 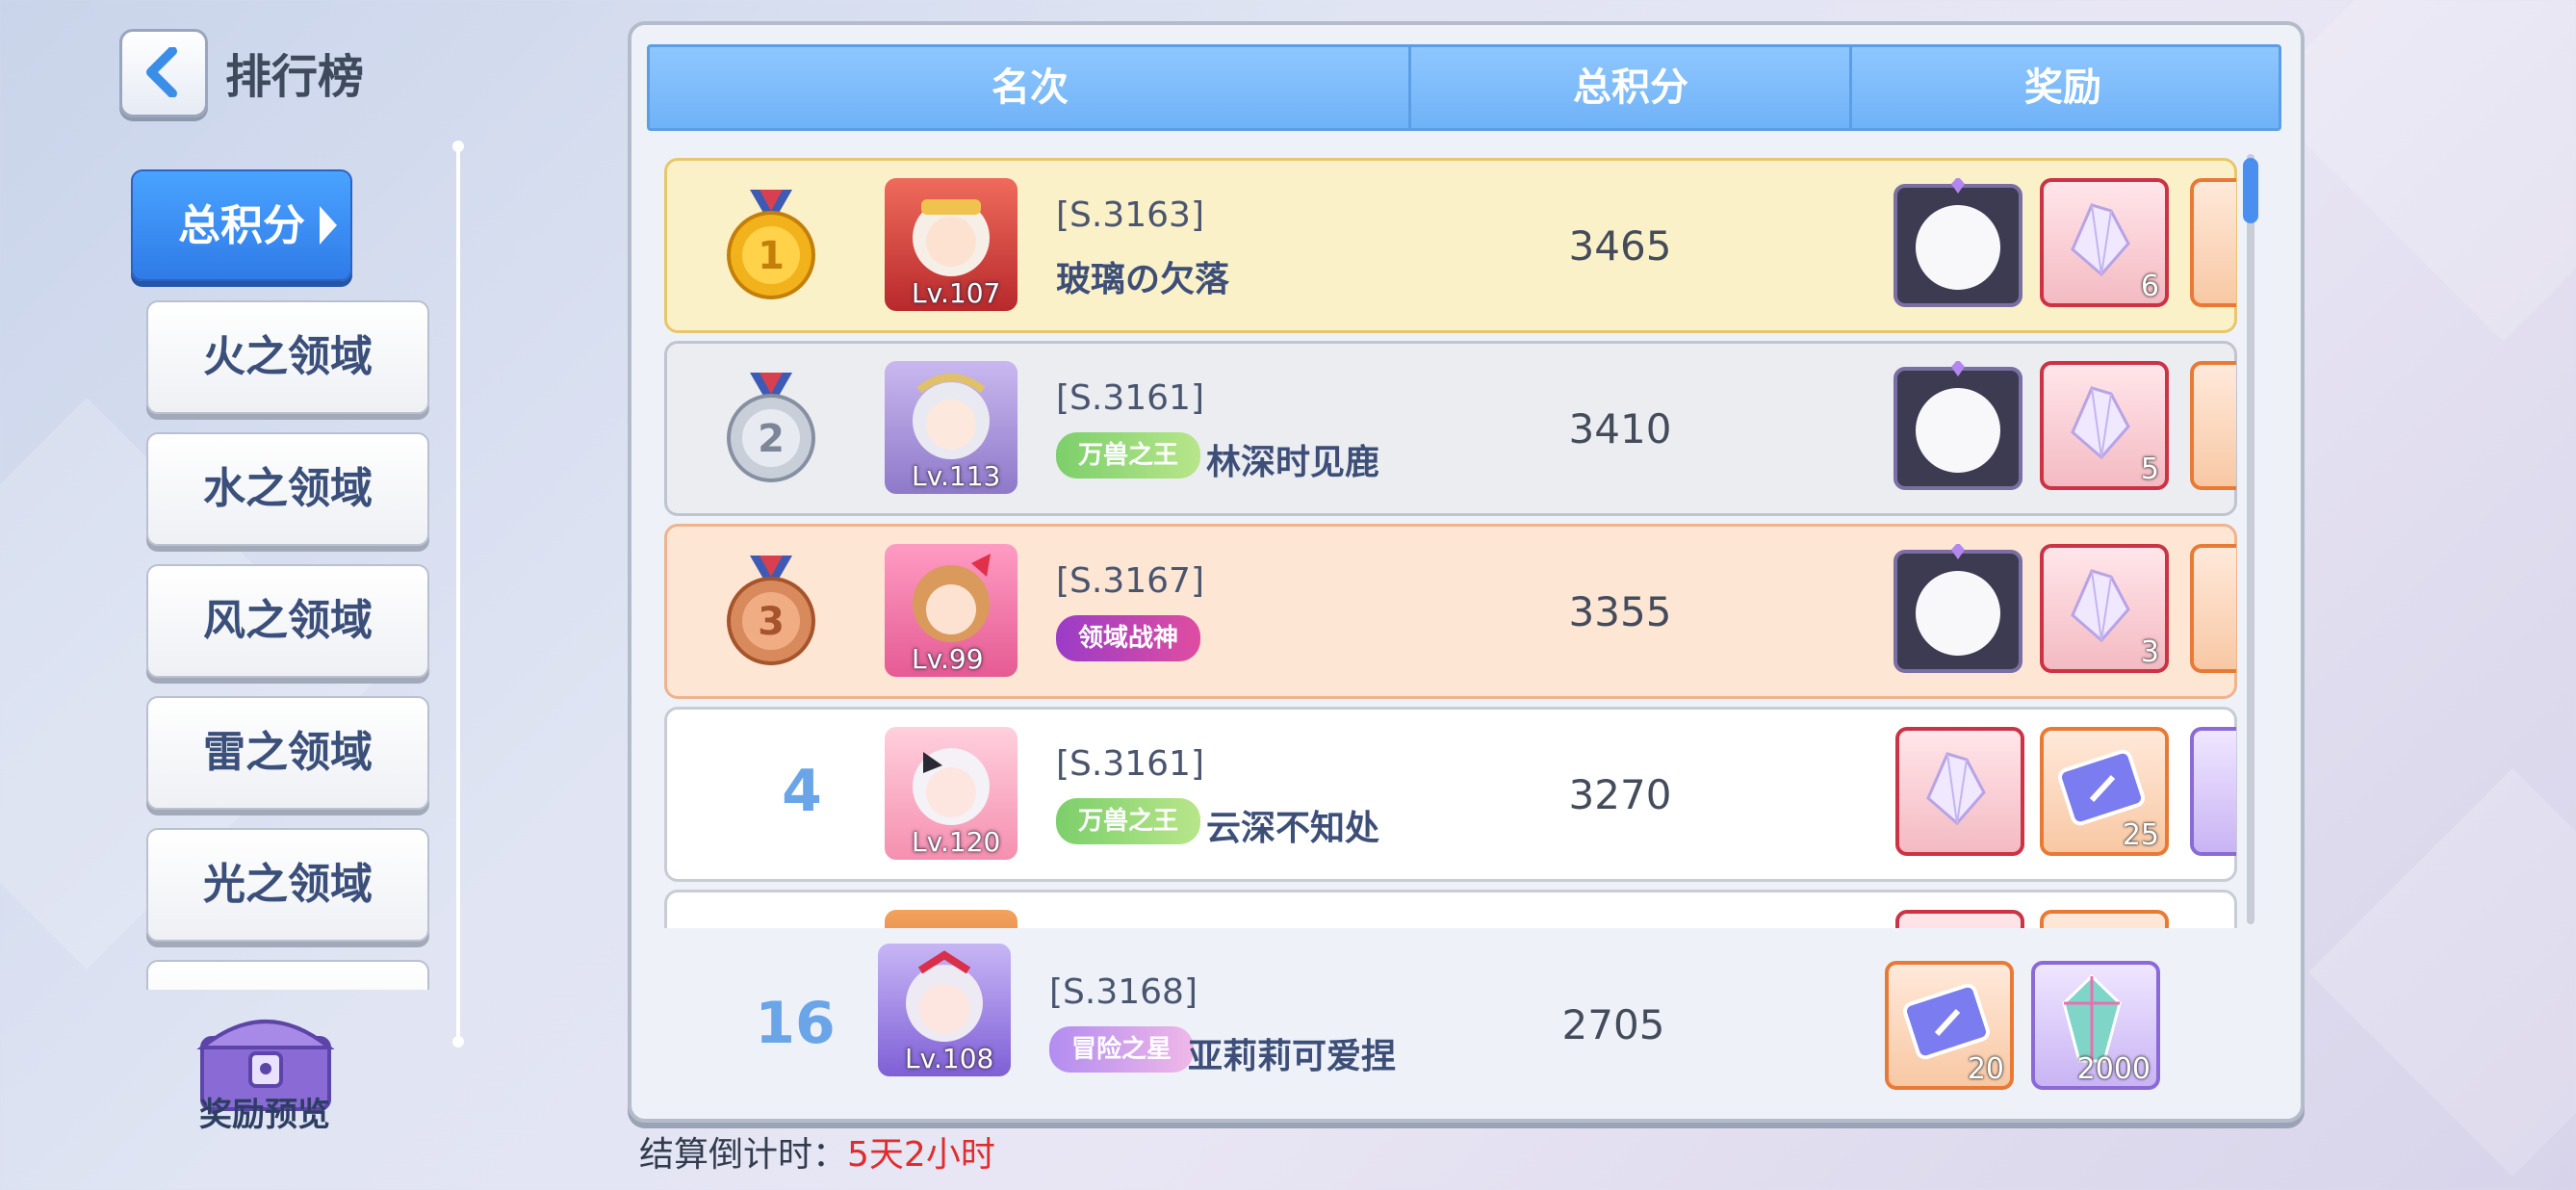 What do you see at coordinates (921, 1155) in the screenshot?
I see `countdown-value: 5天2小时` at bounding box center [921, 1155].